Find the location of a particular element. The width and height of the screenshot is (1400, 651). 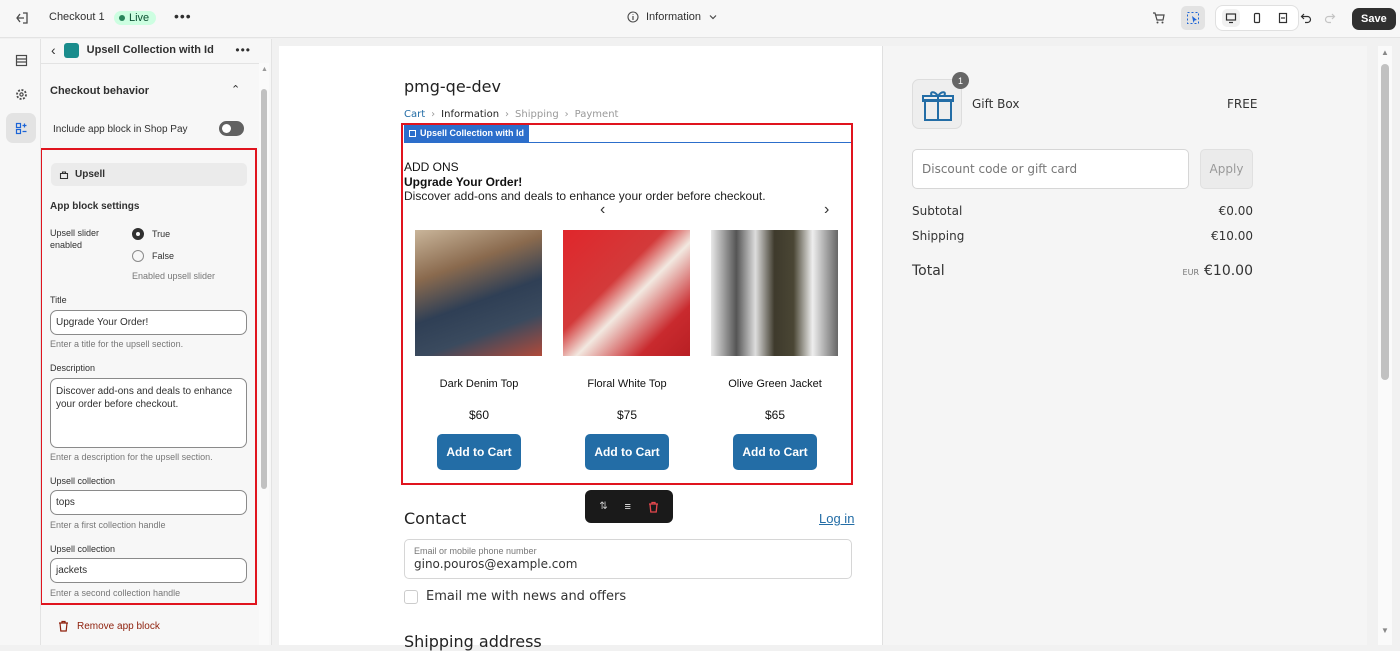

remove-app-block-button: Remove app block is located at coordinates (109, 626).